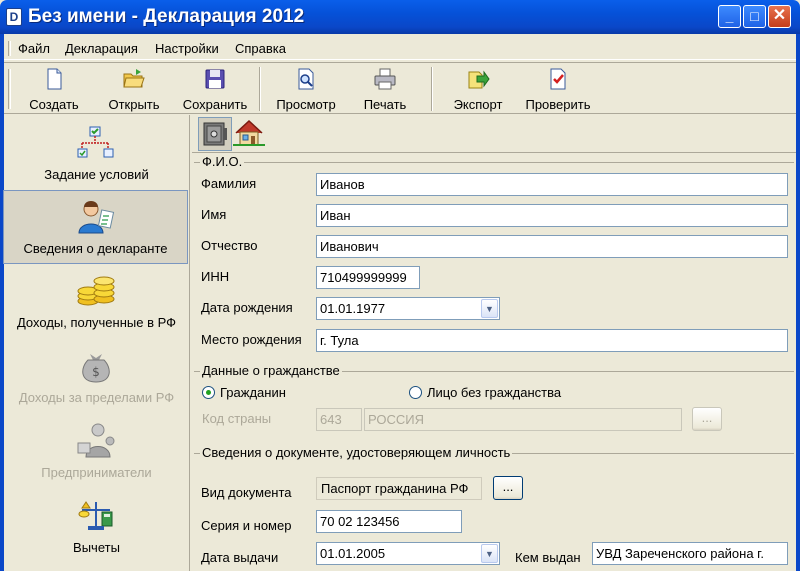  Describe the element at coordinates (208, 392) in the screenshot. I see `citizen-radio` at that location.